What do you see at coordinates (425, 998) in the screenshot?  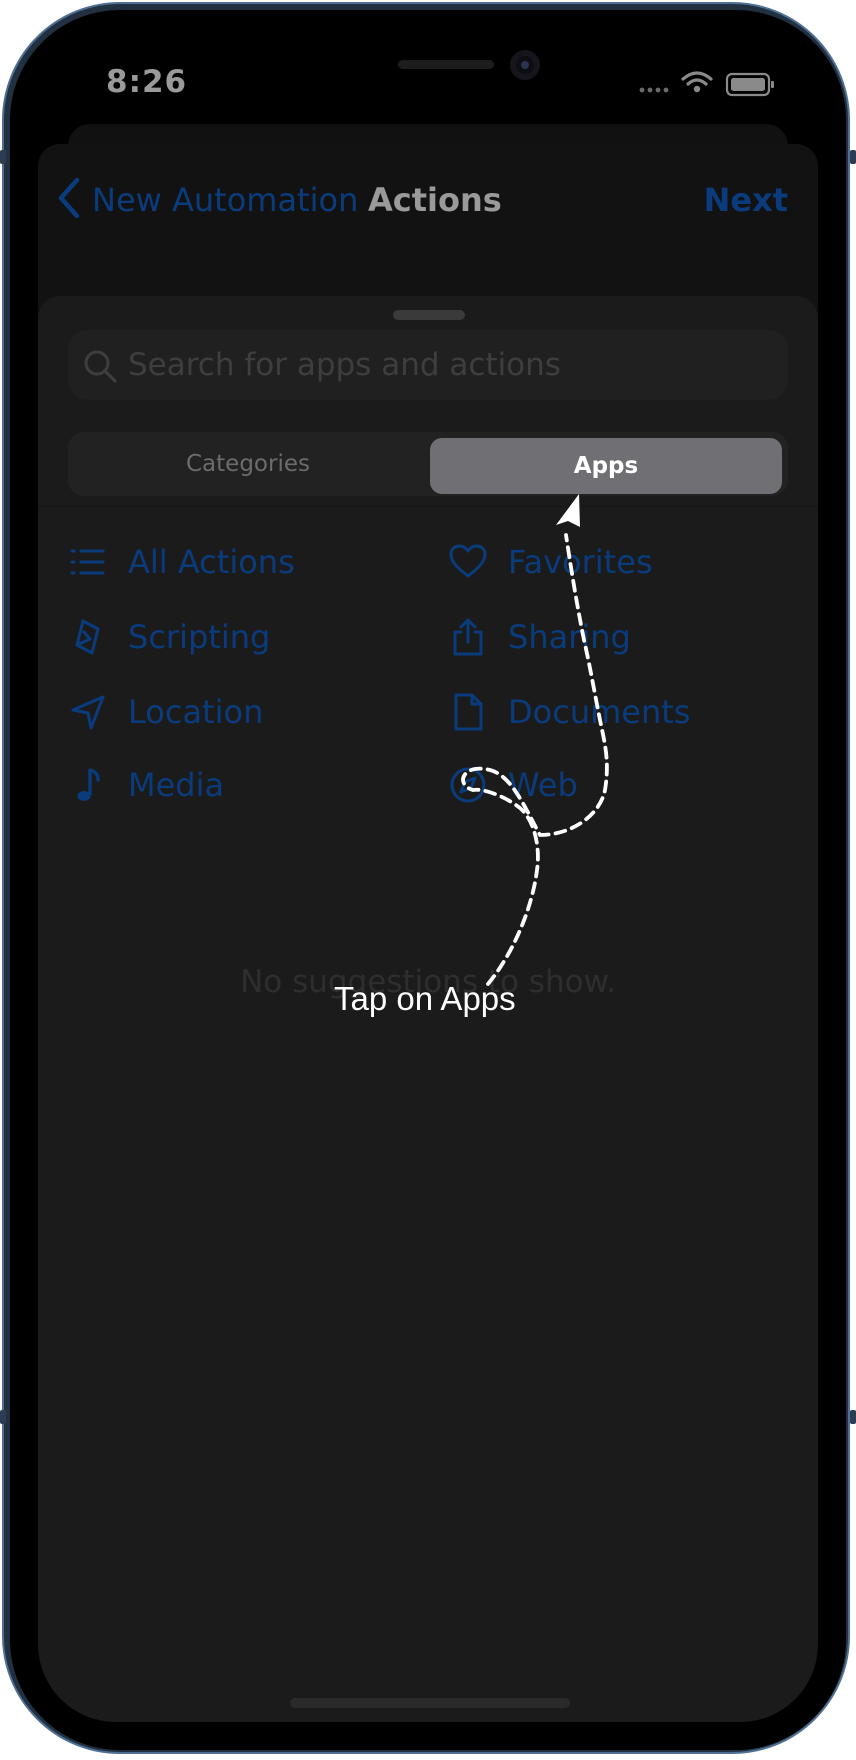 I see `annotation-label: Tap on Apps` at bounding box center [425, 998].